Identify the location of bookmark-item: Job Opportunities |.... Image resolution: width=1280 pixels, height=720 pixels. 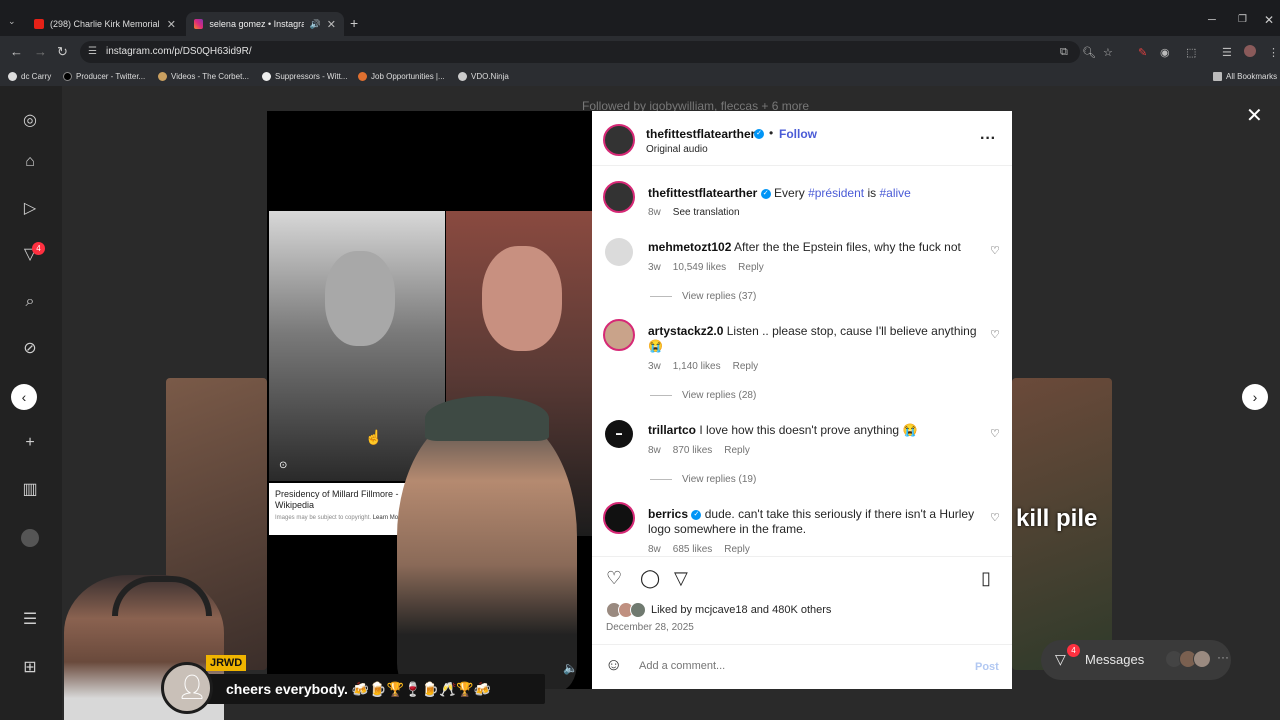
(401, 76).